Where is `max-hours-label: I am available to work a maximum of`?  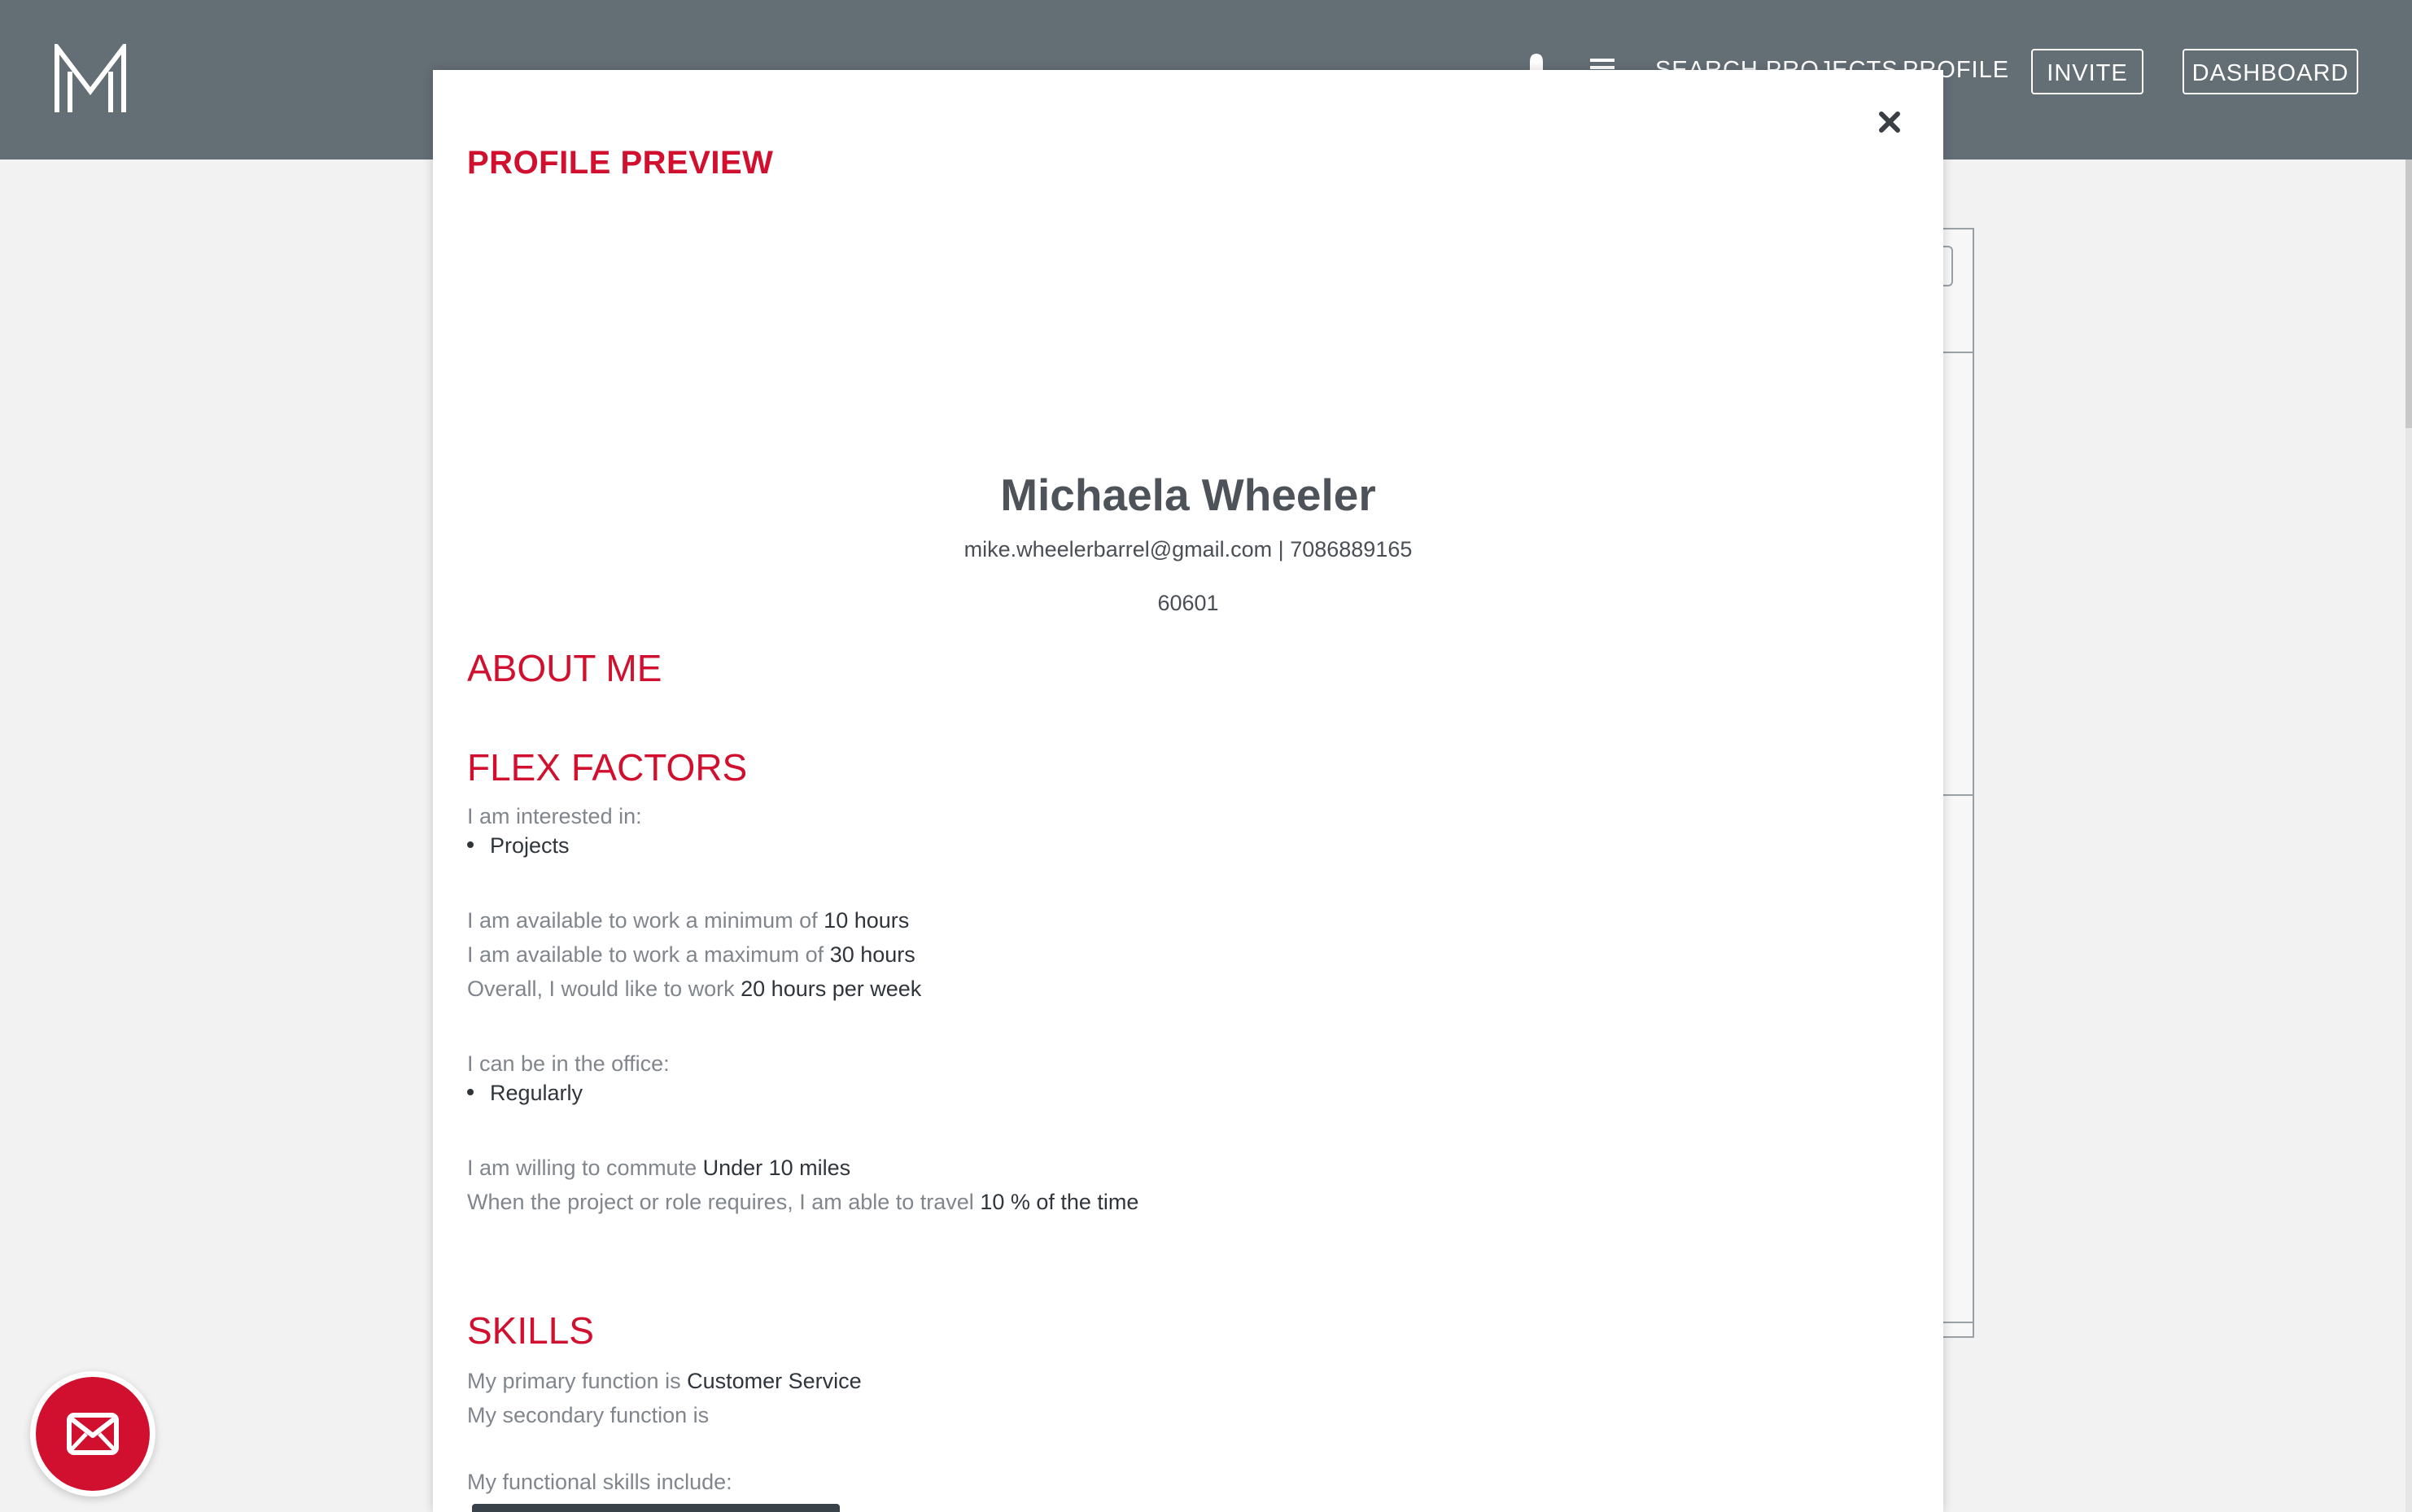
max-hours-label: I am available to work a maximum of is located at coordinates (646, 954).